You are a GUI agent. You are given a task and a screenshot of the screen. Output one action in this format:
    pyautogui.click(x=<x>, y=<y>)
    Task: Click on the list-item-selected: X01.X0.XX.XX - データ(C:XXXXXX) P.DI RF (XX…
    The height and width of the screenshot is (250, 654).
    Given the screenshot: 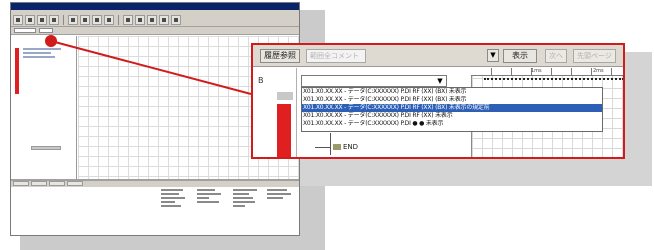 What is the action you would take?
    pyautogui.click(x=452, y=108)
    